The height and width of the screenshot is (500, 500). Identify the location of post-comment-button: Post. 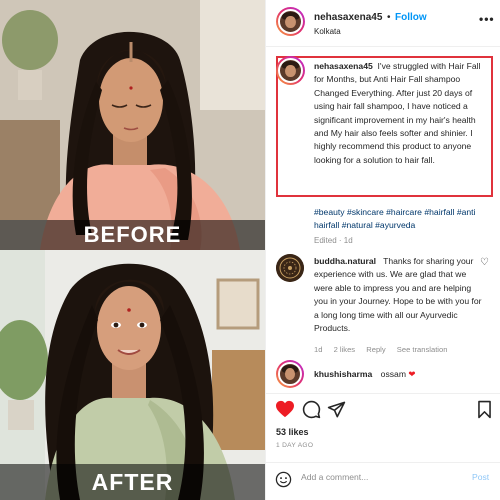
(480, 477).